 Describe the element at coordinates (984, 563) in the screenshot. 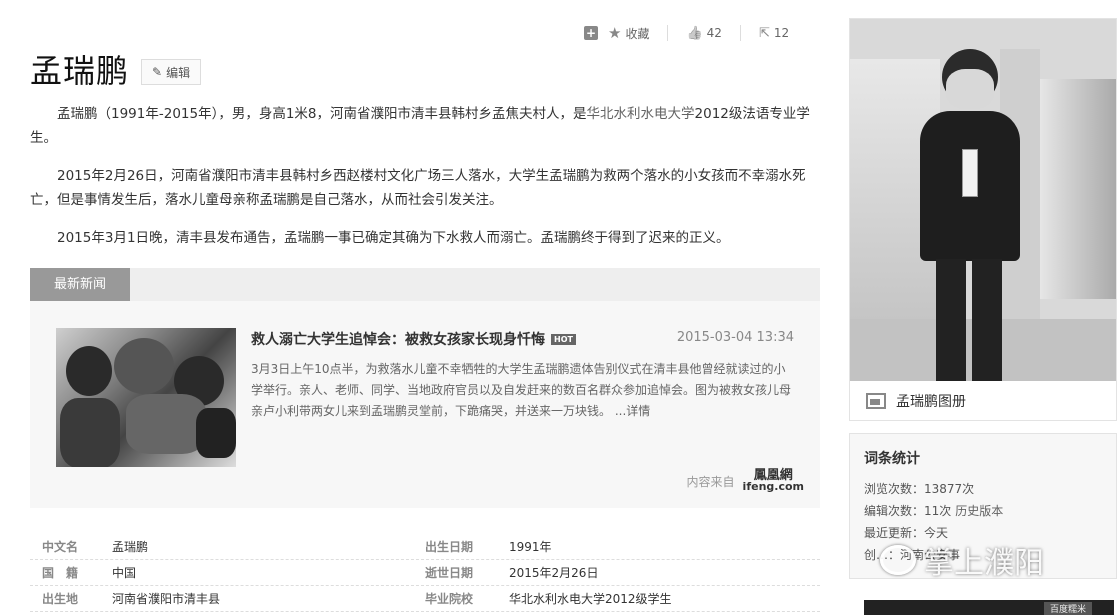

I see `watermark-text: 掌上濮阳` at that location.